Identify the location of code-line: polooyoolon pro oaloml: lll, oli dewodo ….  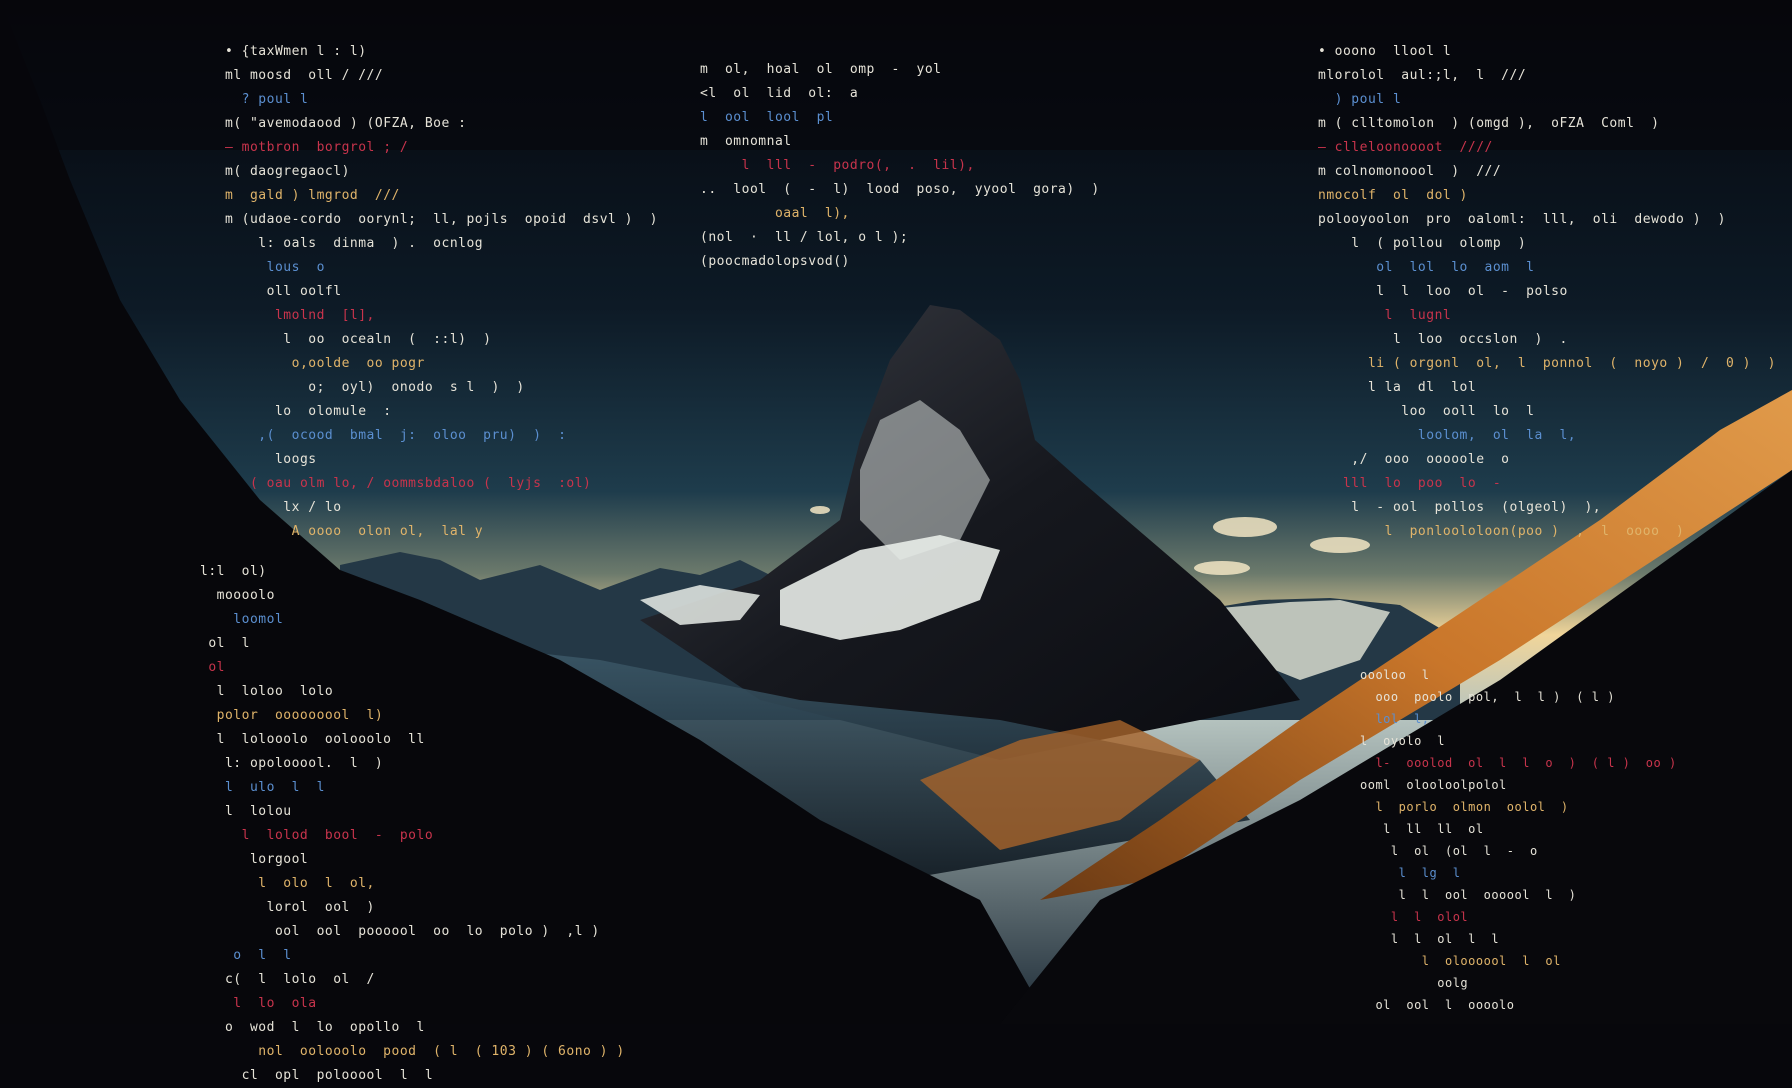
(1522, 219).